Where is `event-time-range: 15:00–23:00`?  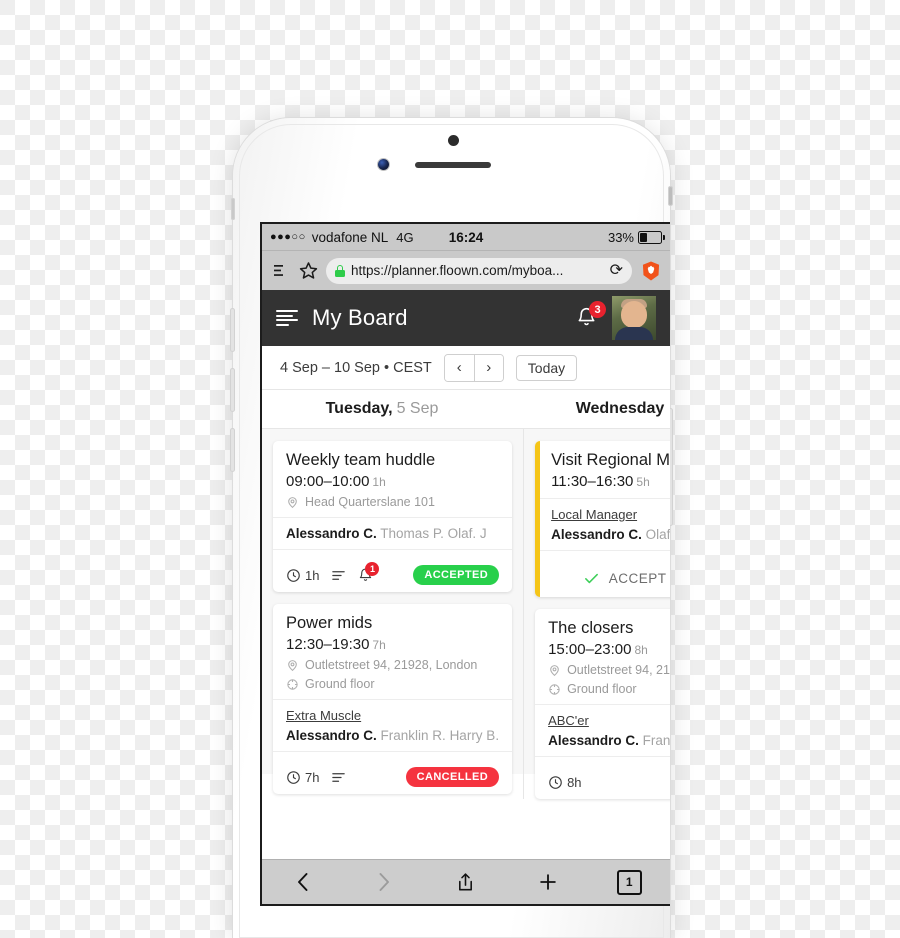 event-time-range: 15:00–23:00 is located at coordinates (590, 649).